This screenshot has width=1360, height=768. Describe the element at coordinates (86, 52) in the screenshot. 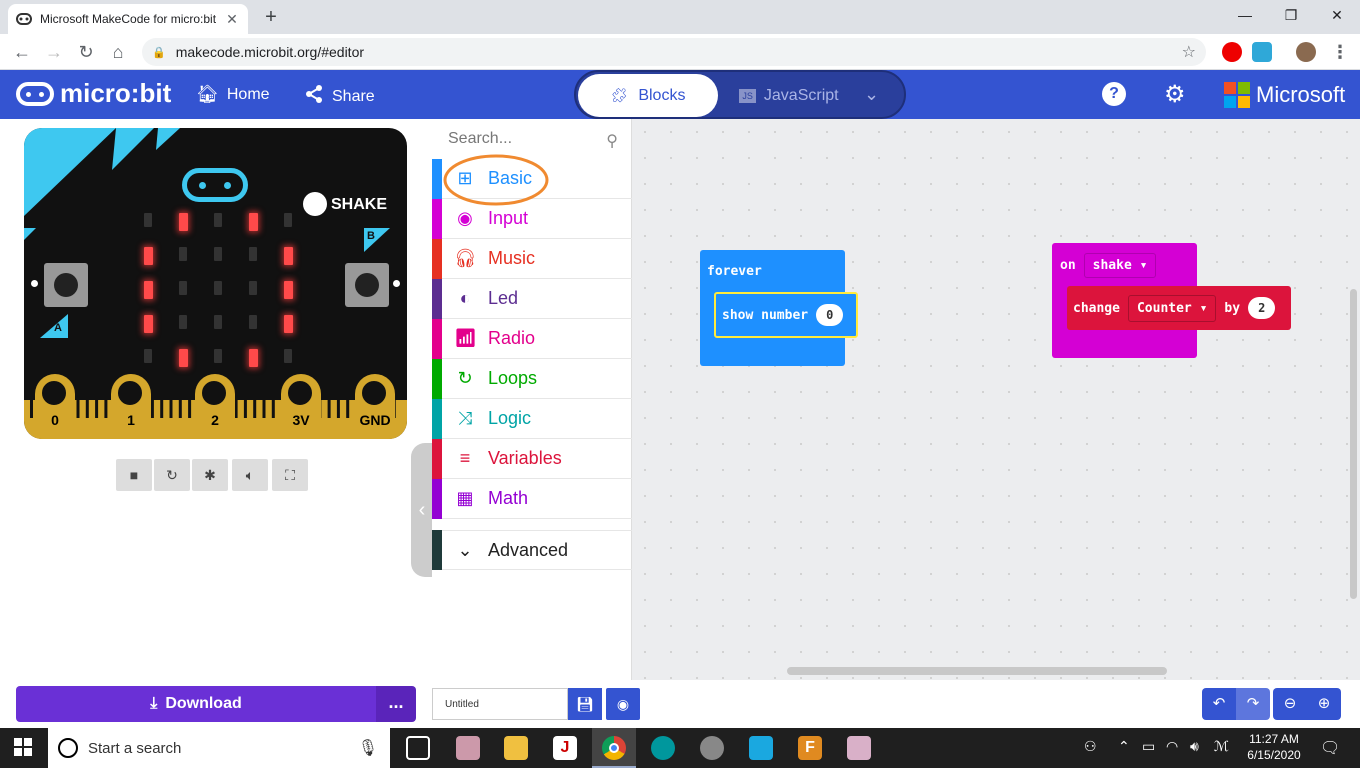

I see `reload-icon: ↻` at that location.